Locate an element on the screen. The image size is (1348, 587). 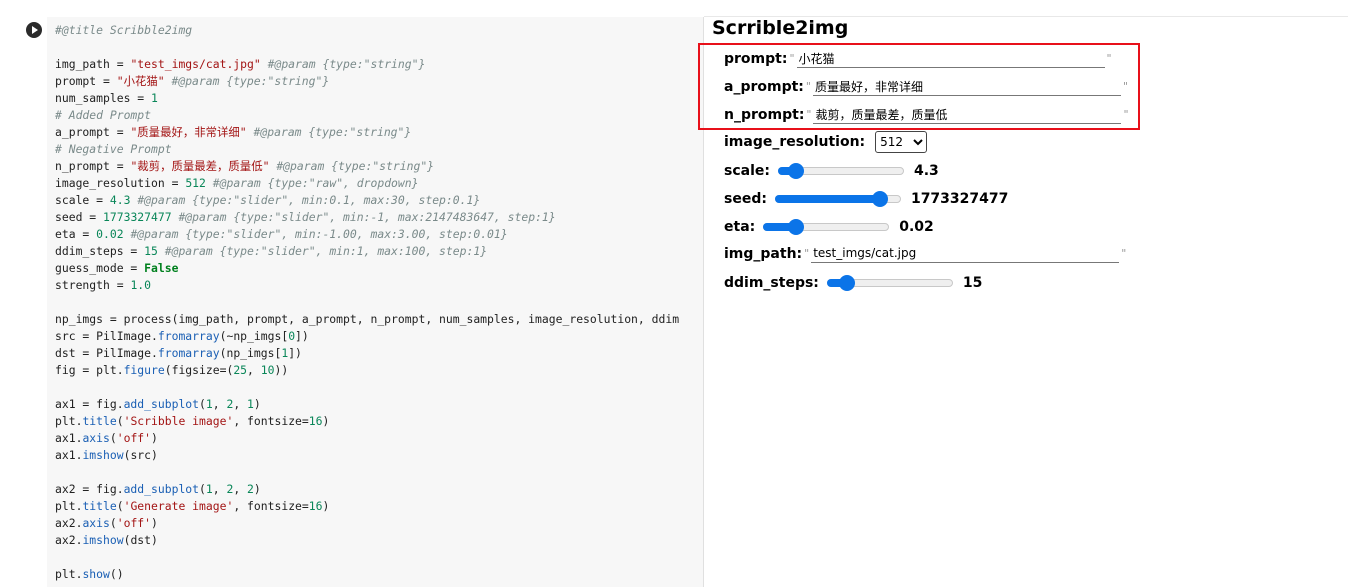
scale-label: scale: is located at coordinates (747, 171).